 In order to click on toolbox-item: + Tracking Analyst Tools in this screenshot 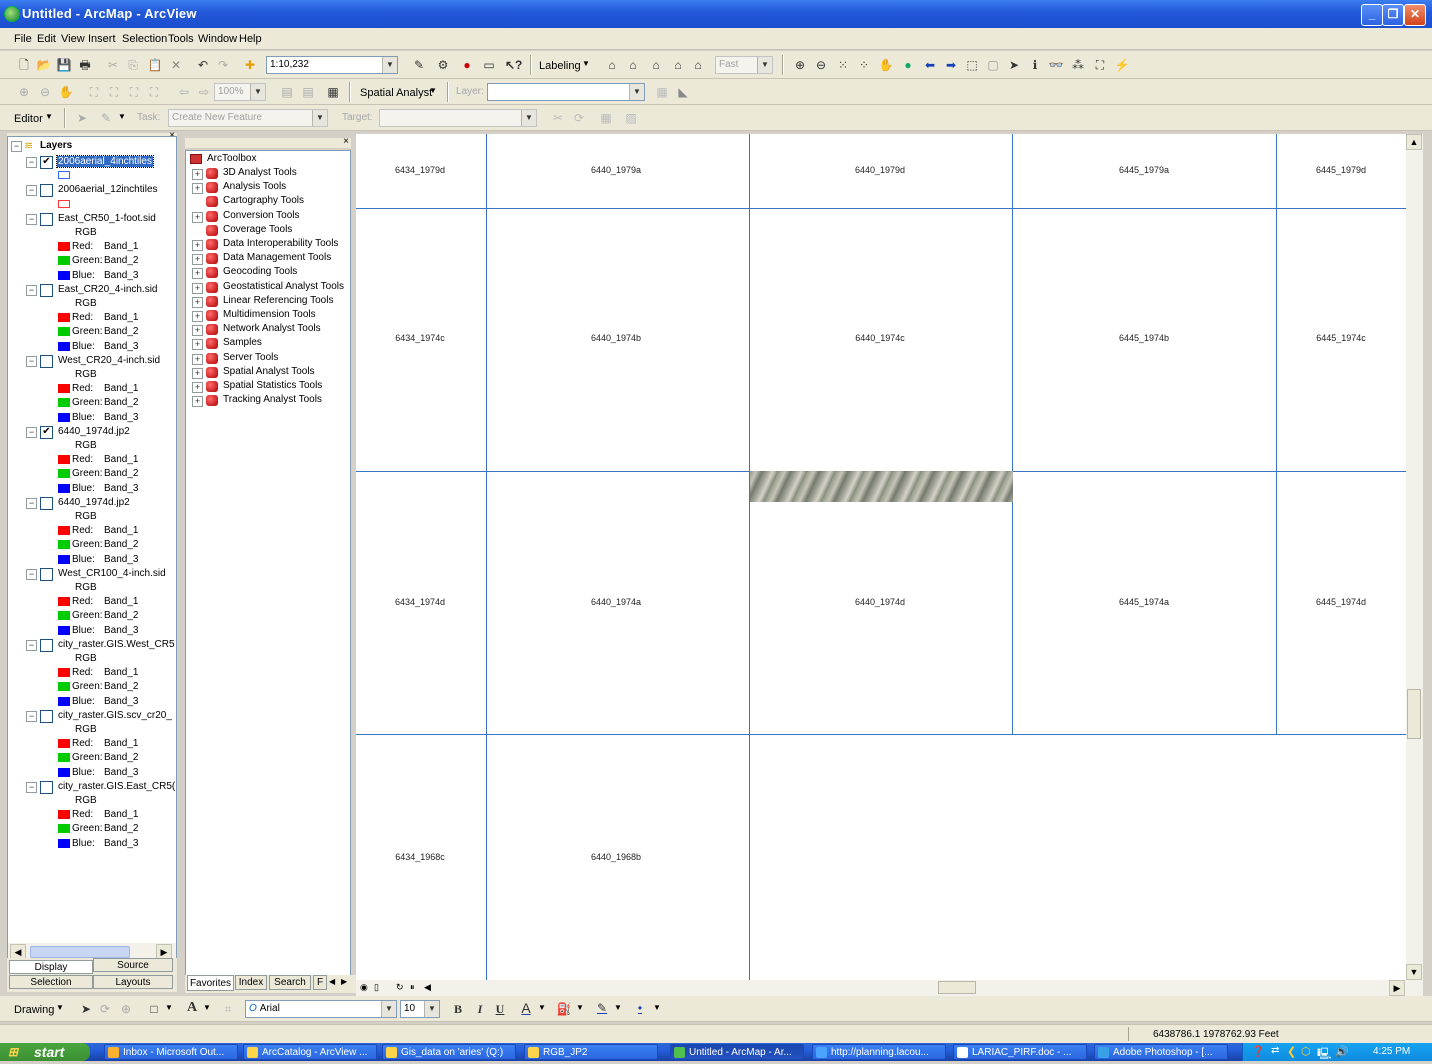, I will do `click(271, 401)`.